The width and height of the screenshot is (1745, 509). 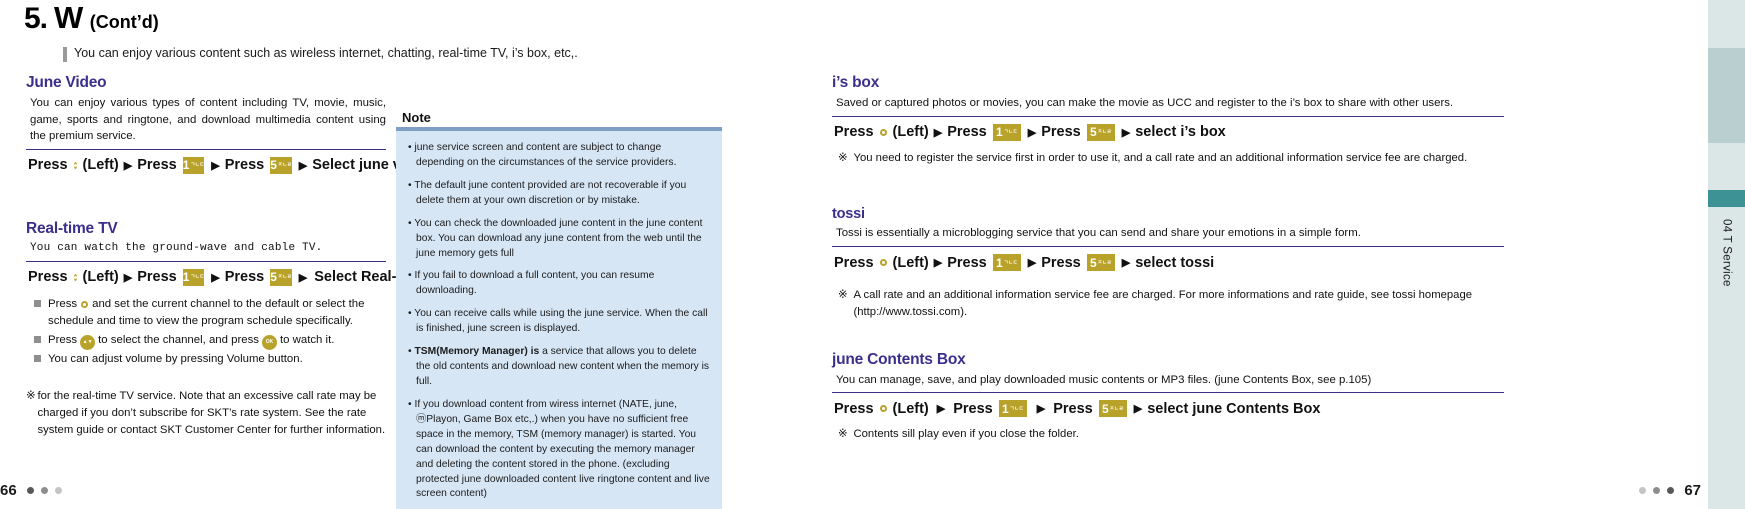 I want to click on realtime-tv-divider, so click(x=206, y=261).